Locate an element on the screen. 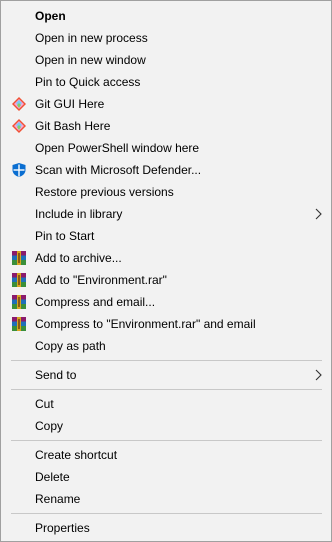 The width and height of the screenshot is (332, 542). menu-item-open-in-new-window: Open in new window is located at coordinates (166, 60).